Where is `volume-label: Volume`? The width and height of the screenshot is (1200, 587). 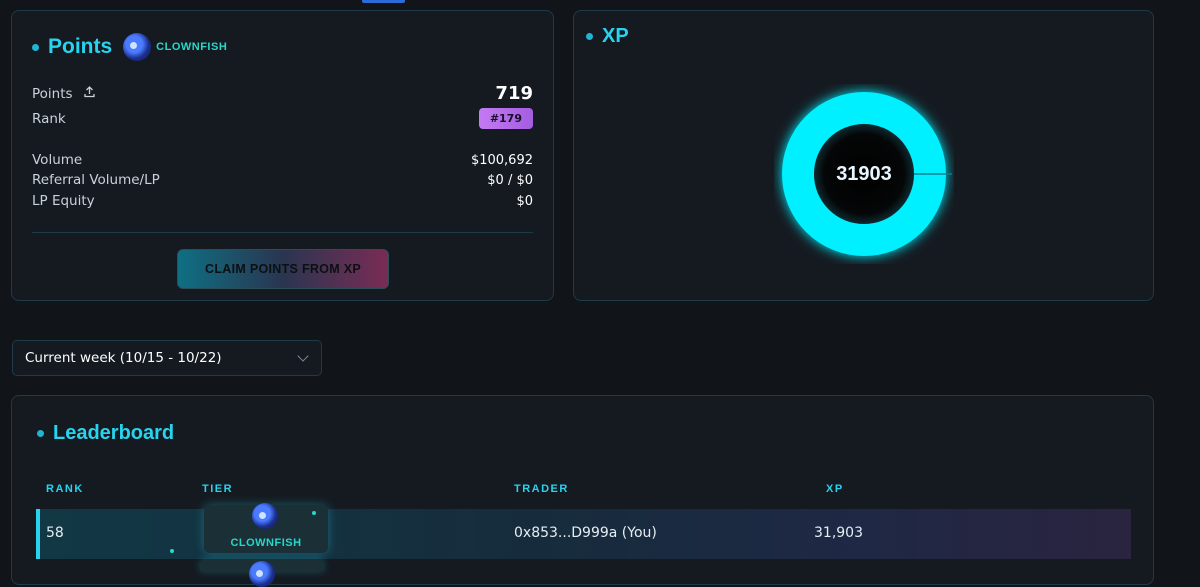 volume-label: Volume is located at coordinates (57, 160).